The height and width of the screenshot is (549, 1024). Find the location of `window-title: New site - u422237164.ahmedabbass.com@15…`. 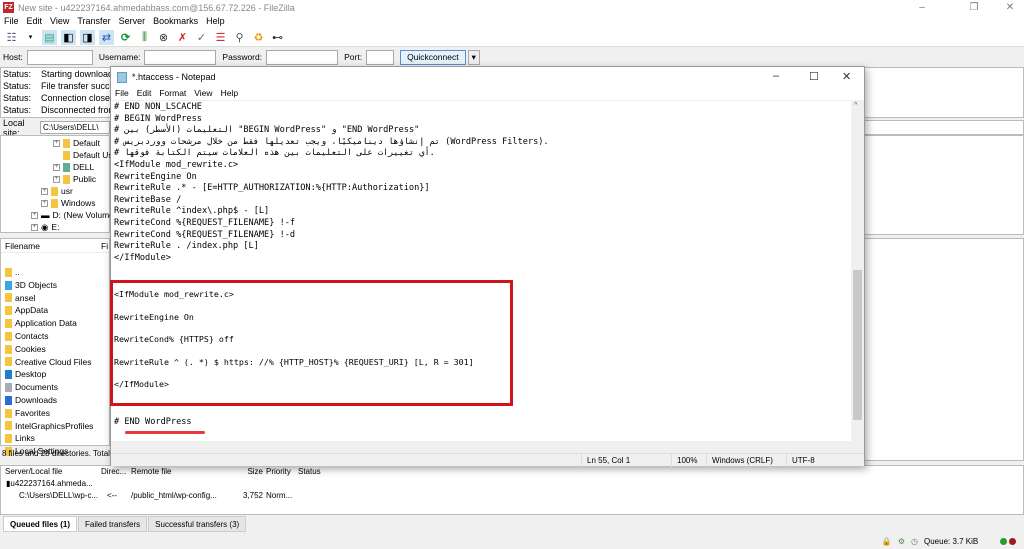

window-title: New site - u422237164.ahmedabbass.com@15… is located at coordinates (156, 7).